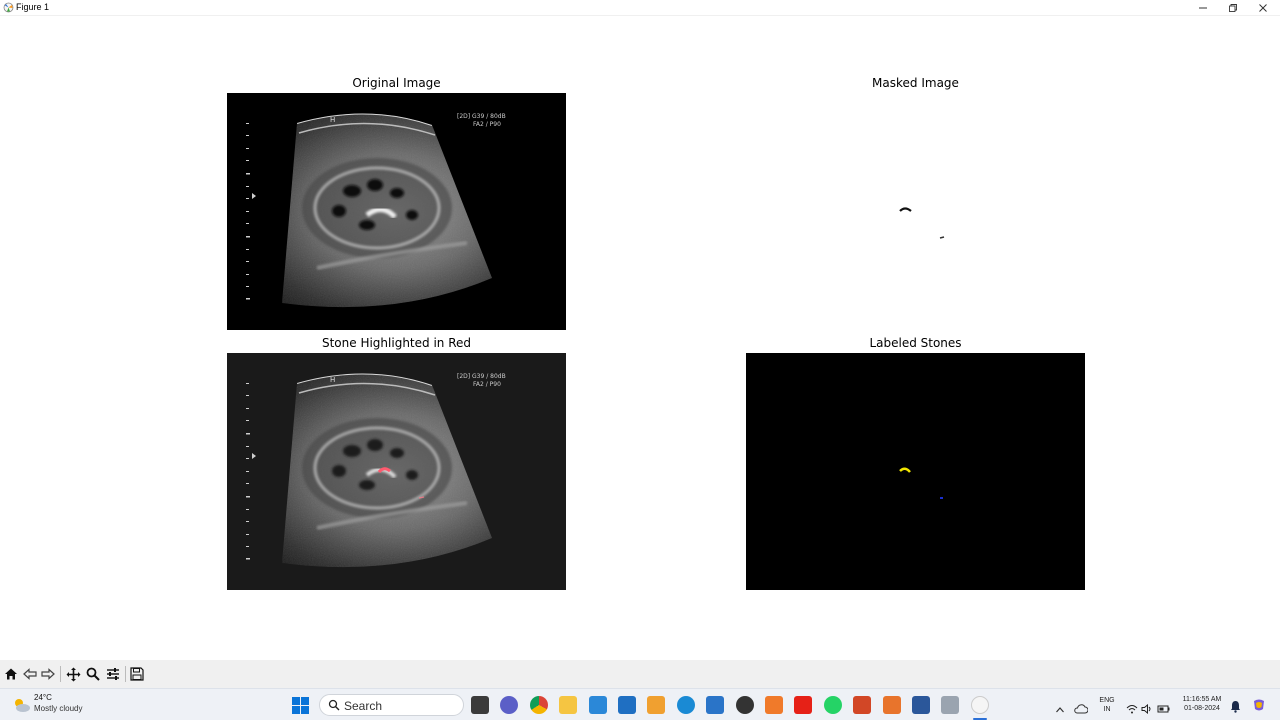 The height and width of the screenshot is (720, 1280). I want to click on powerpoint-icon, so click(862, 705).